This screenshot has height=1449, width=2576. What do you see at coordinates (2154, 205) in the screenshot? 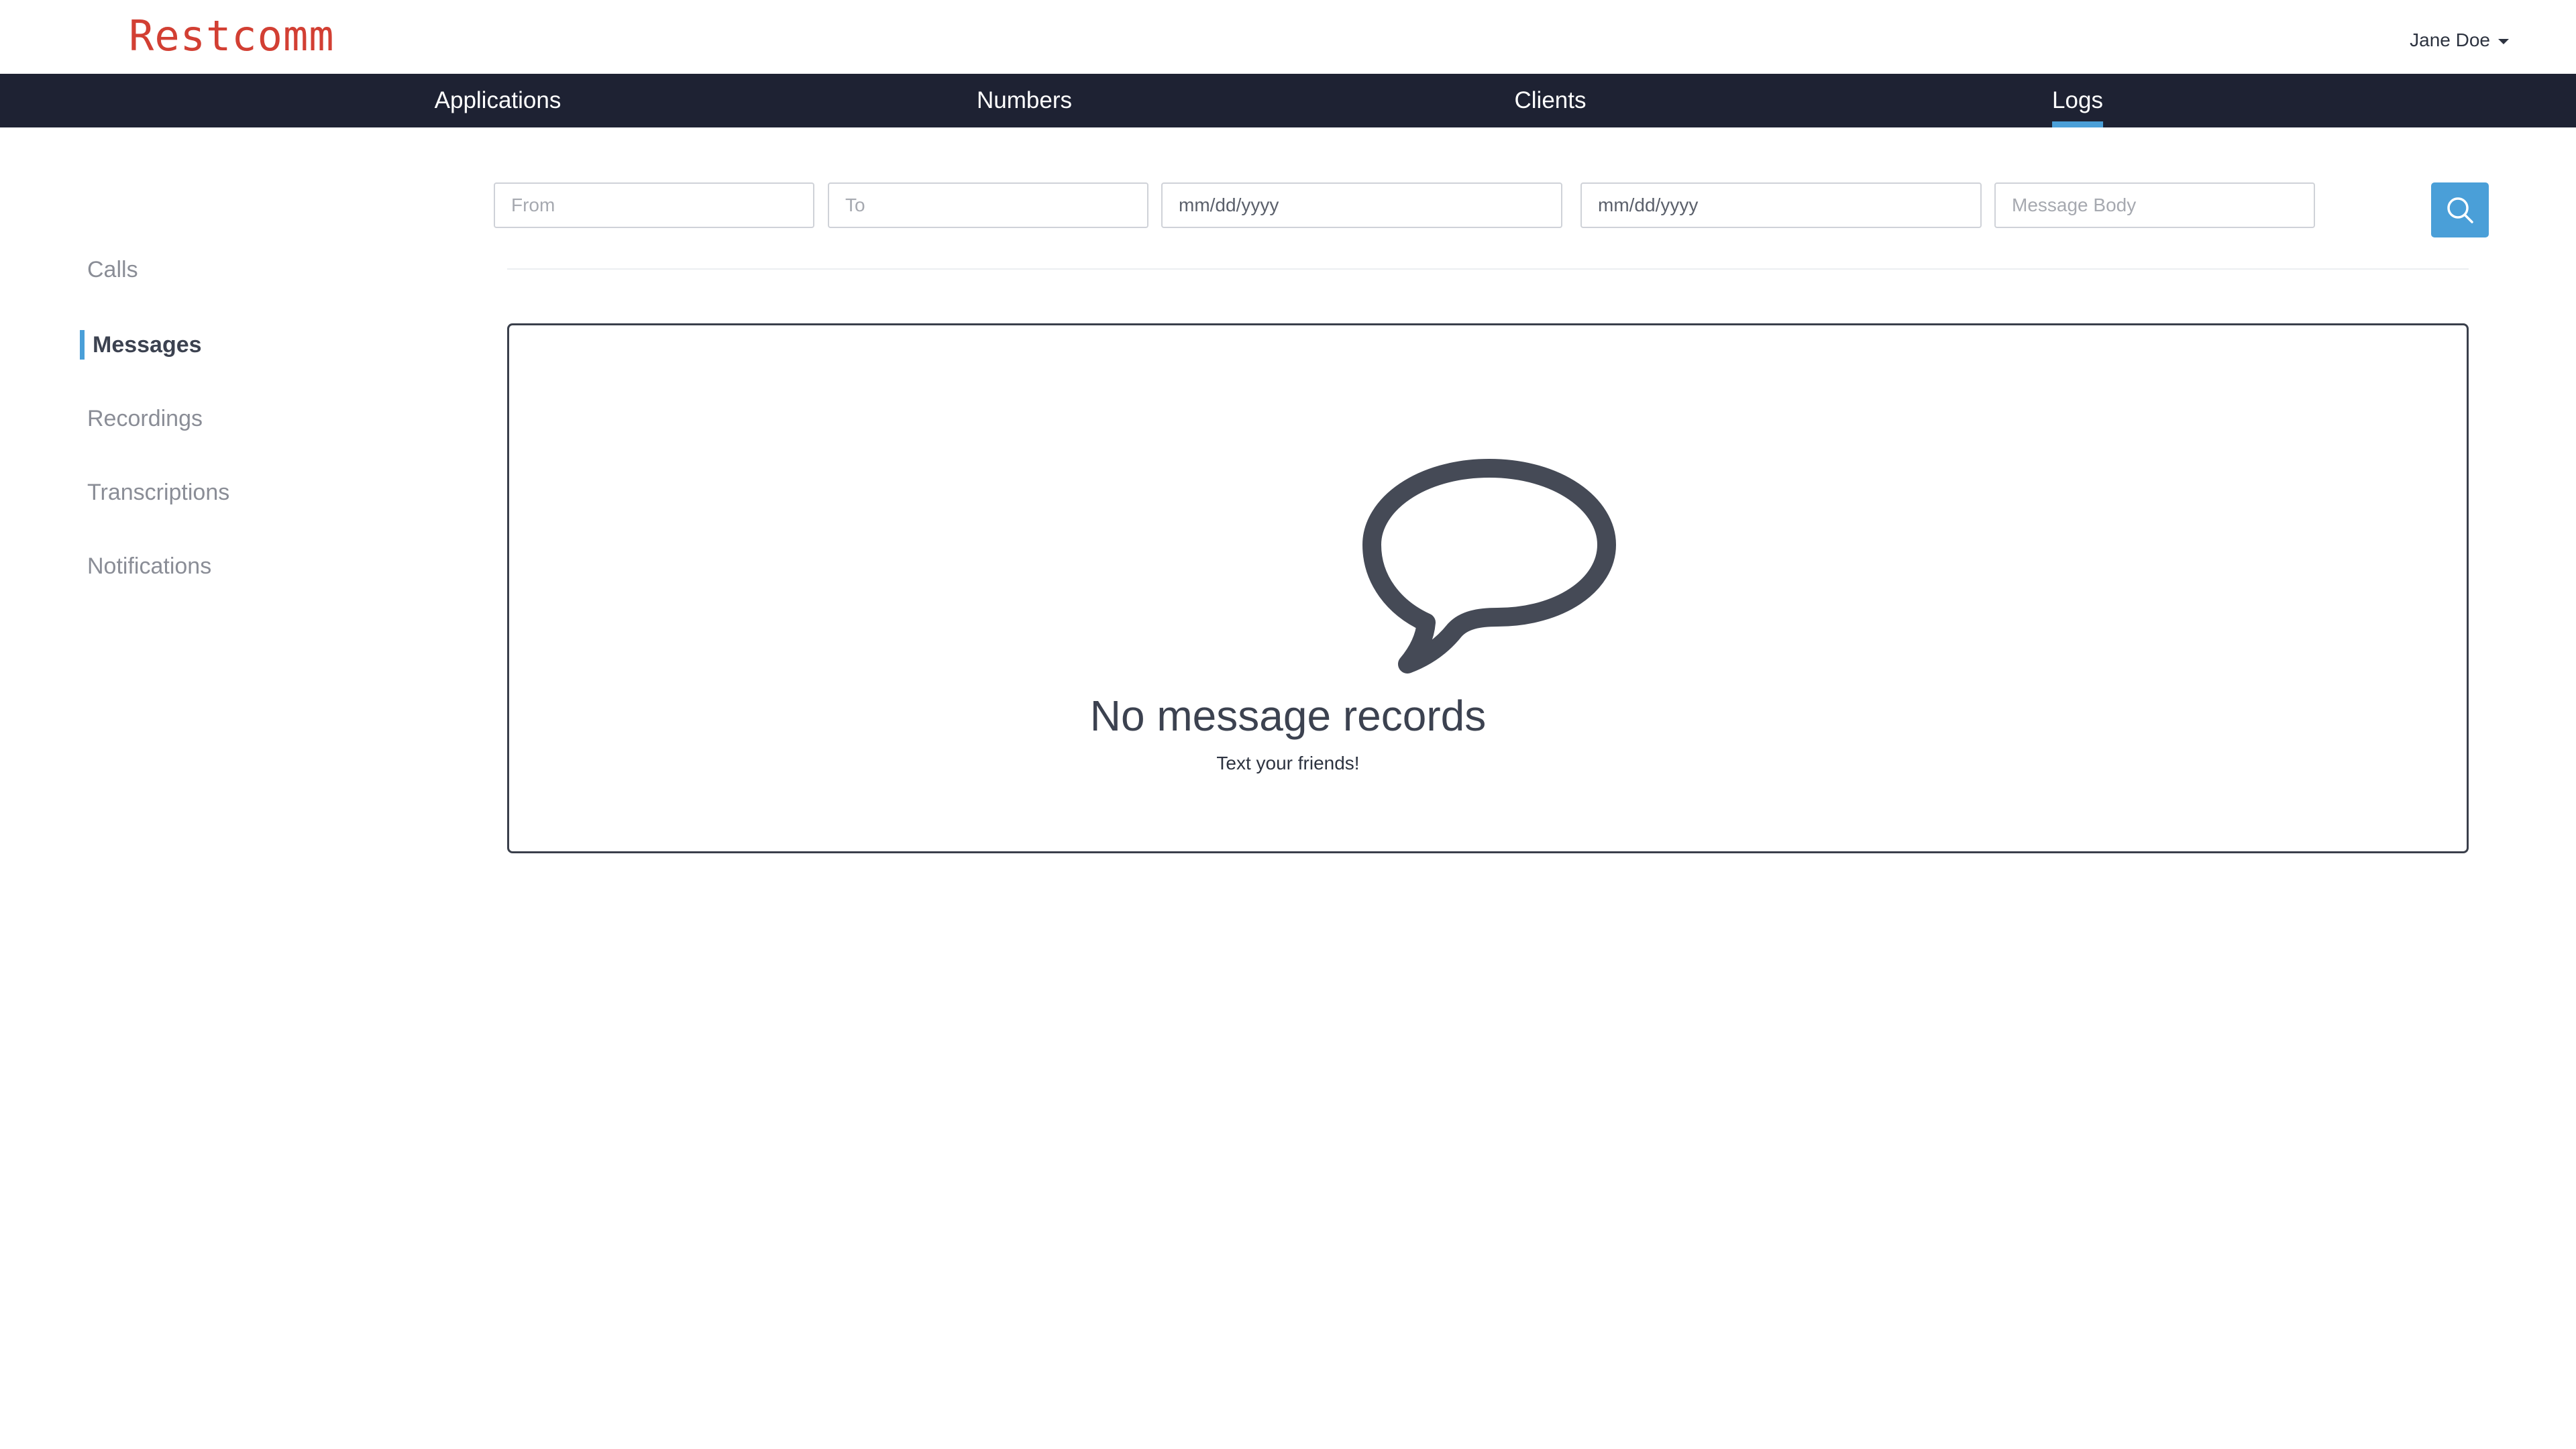
I see `message-body-input` at bounding box center [2154, 205].